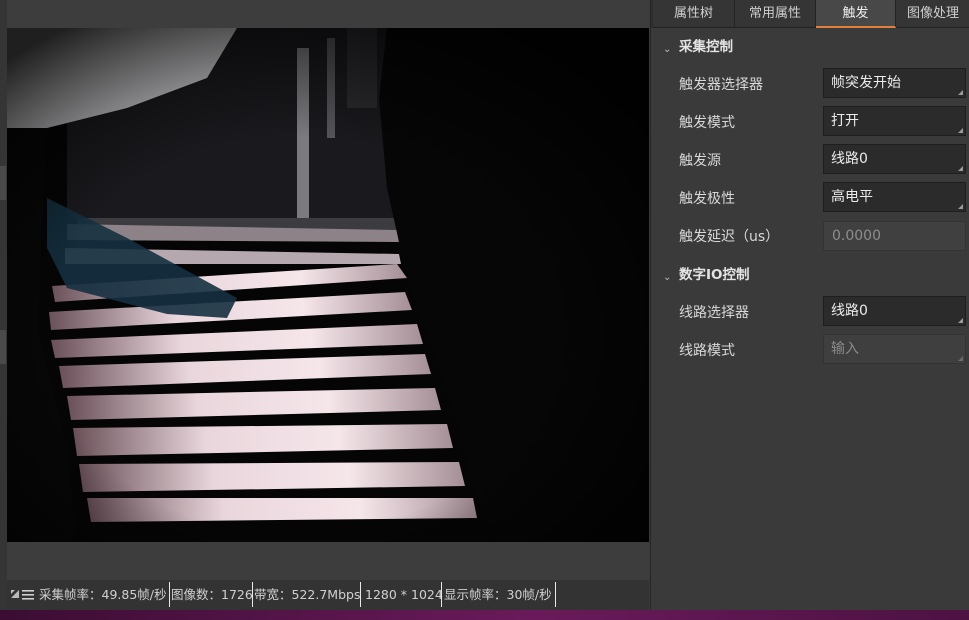 The image size is (969, 620). What do you see at coordinates (845, 121) in the screenshot?
I see `dropdown-value: 打开` at bounding box center [845, 121].